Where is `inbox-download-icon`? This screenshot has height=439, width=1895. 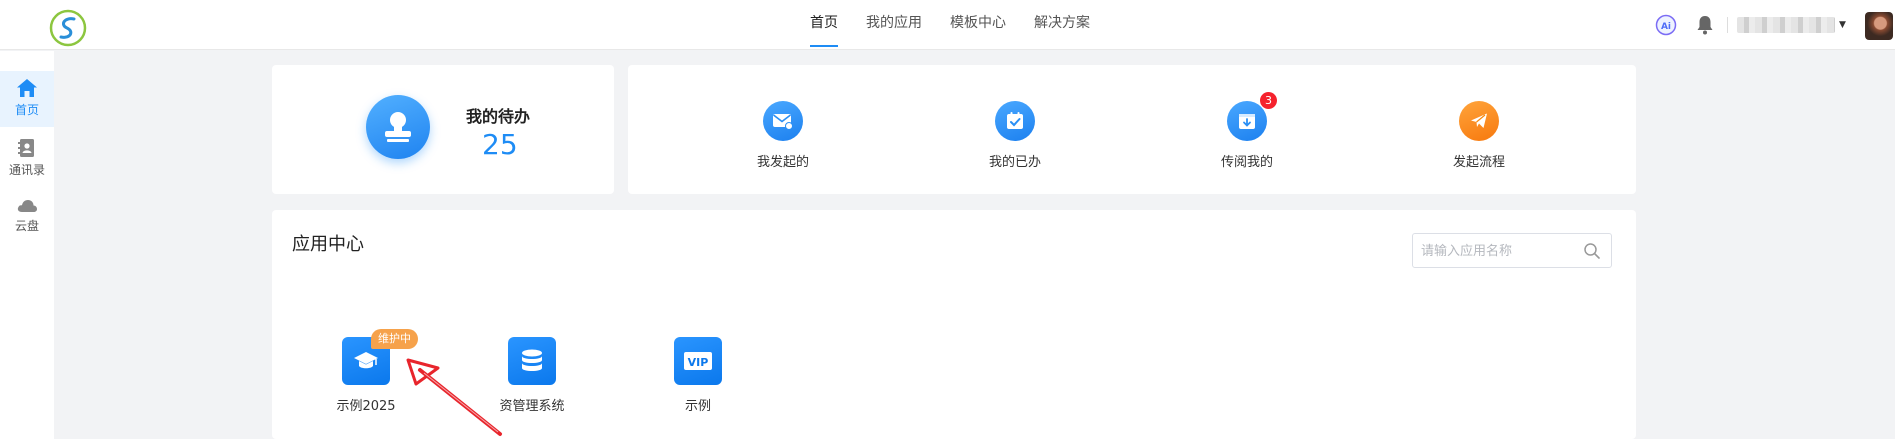 inbox-download-icon is located at coordinates (1247, 121).